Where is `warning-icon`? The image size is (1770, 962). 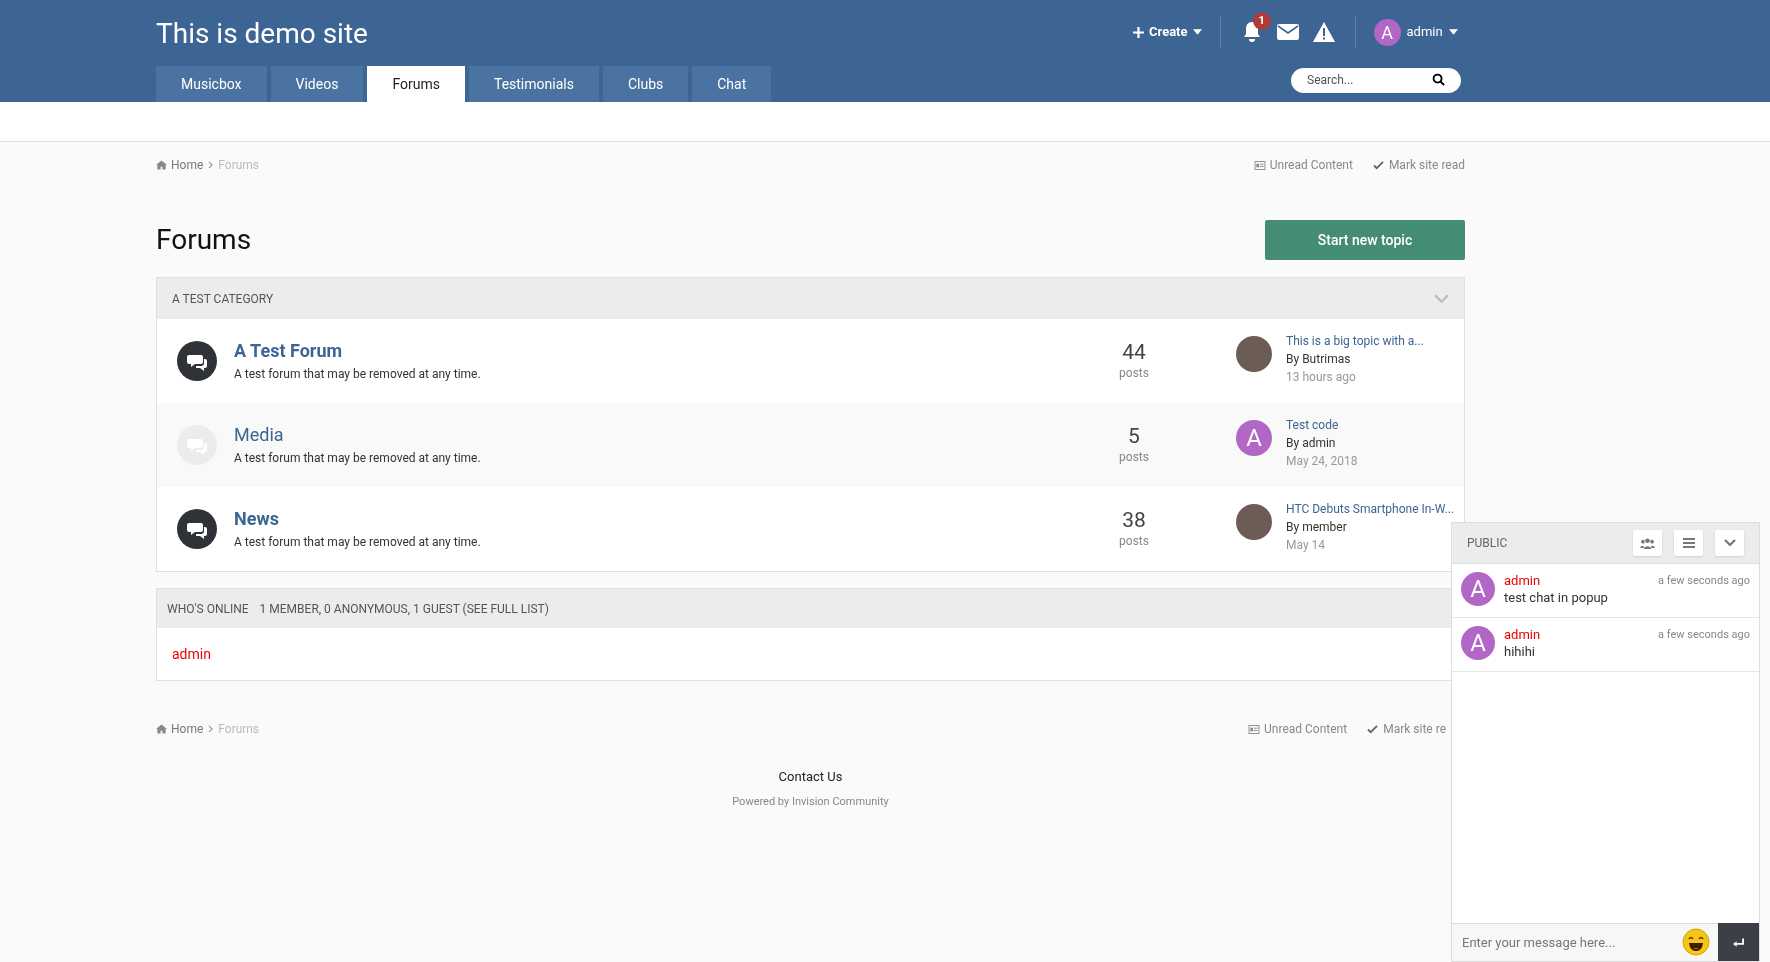
warning-icon is located at coordinates (1323, 32).